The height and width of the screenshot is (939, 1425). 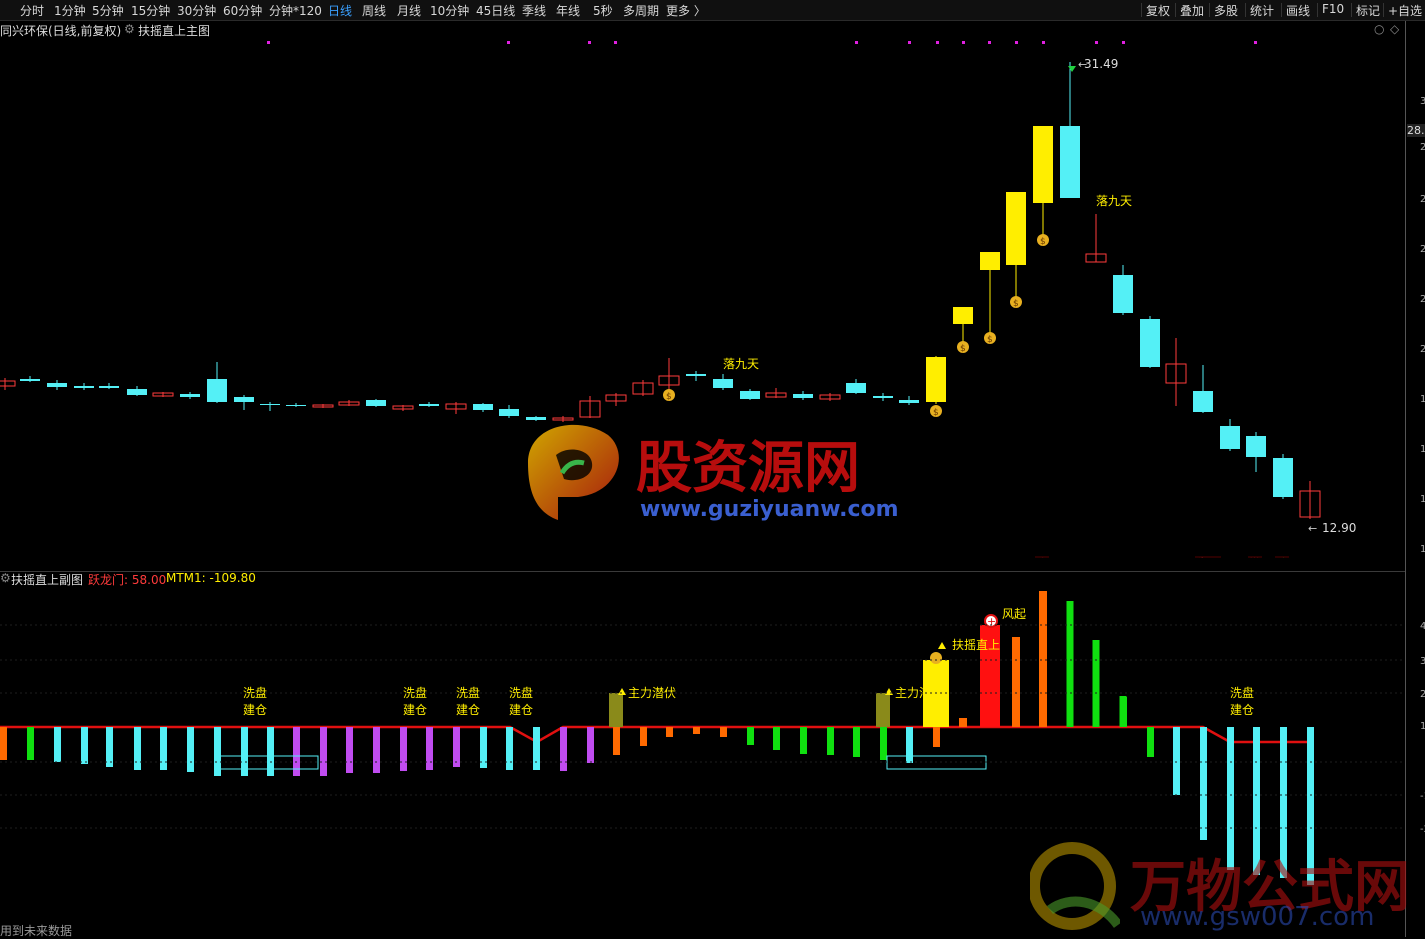 What do you see at coordinates (708, 472) in the screenshot?
I see `watermark-guziyuan: 股资源网 www.guziyuanw.com` at bounding box center [708, 472].